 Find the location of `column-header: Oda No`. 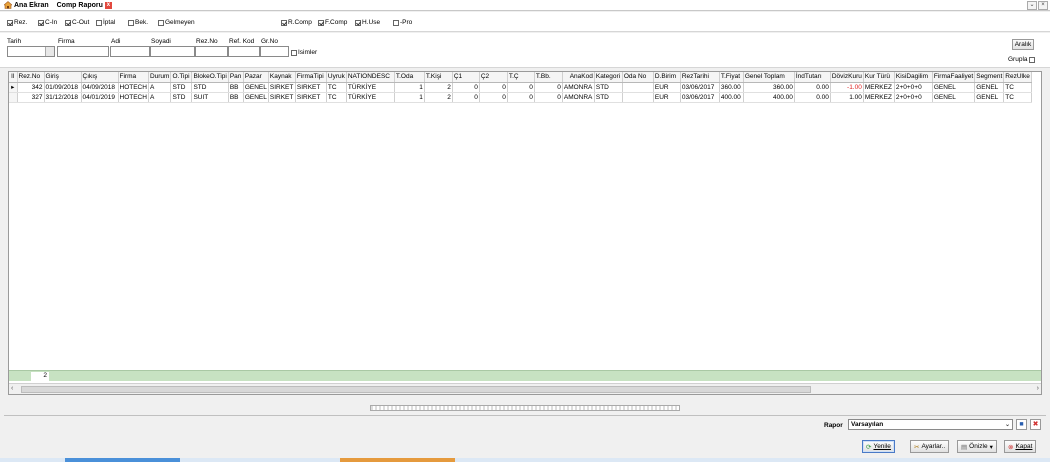

column-header: Oda No is located at coordinates (638, 77).